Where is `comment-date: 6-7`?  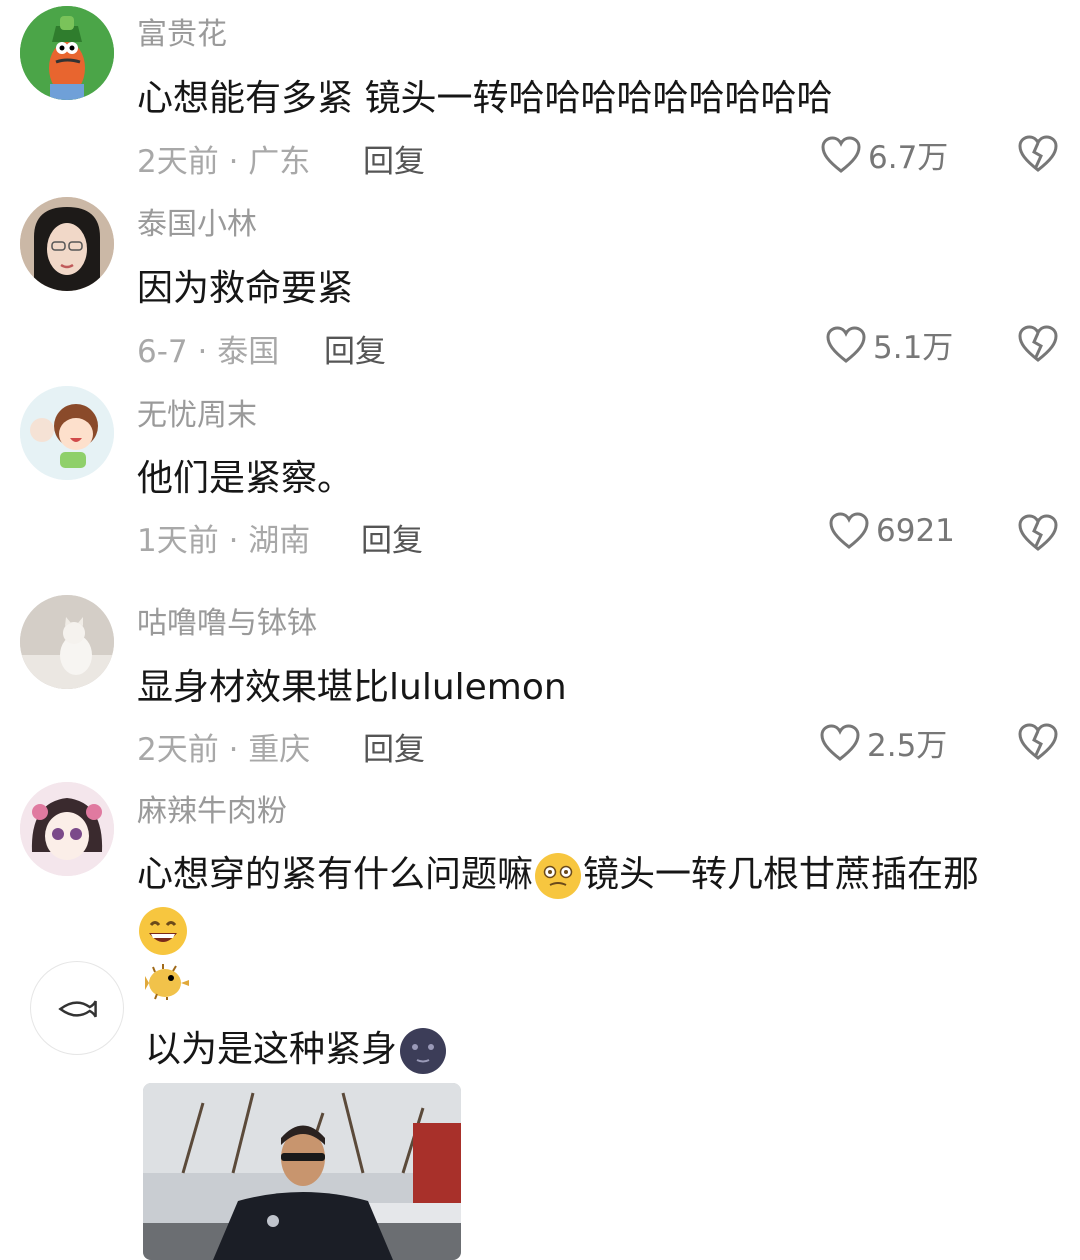 comment-date: 6-7 is located at coordinates (162, 352).